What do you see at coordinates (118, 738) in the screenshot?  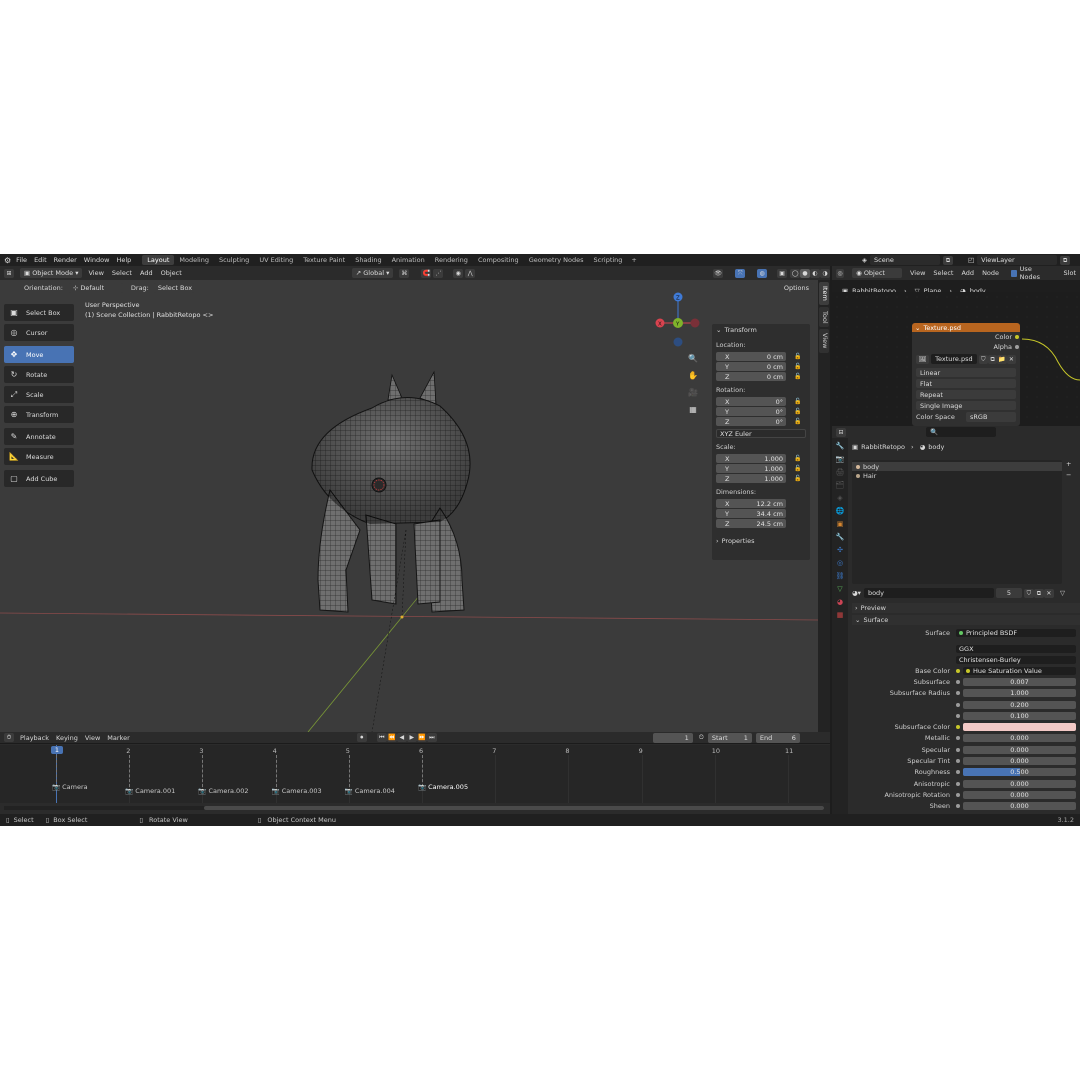 I see `timeline-menu-marker: Marker` at bounding box center [118, 738].